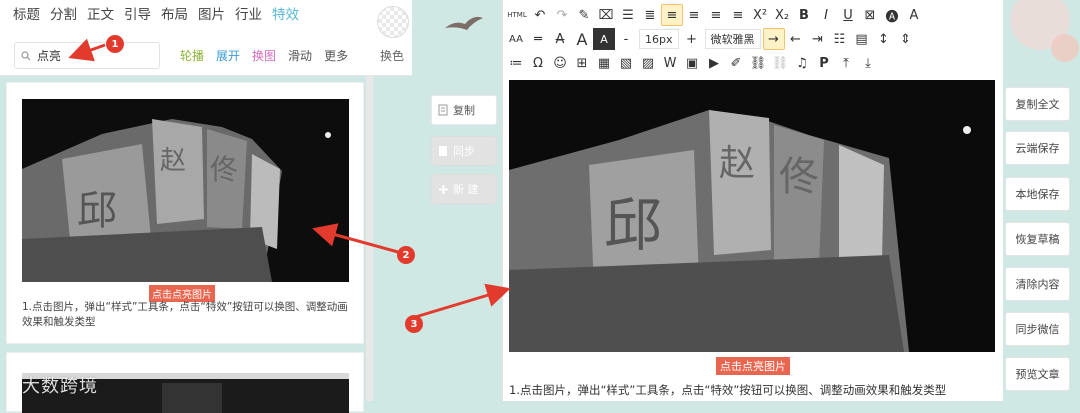 This screenshot has width=1080, height=413. I want to click on letter-spacing-icon: AA, so click(516, 39).